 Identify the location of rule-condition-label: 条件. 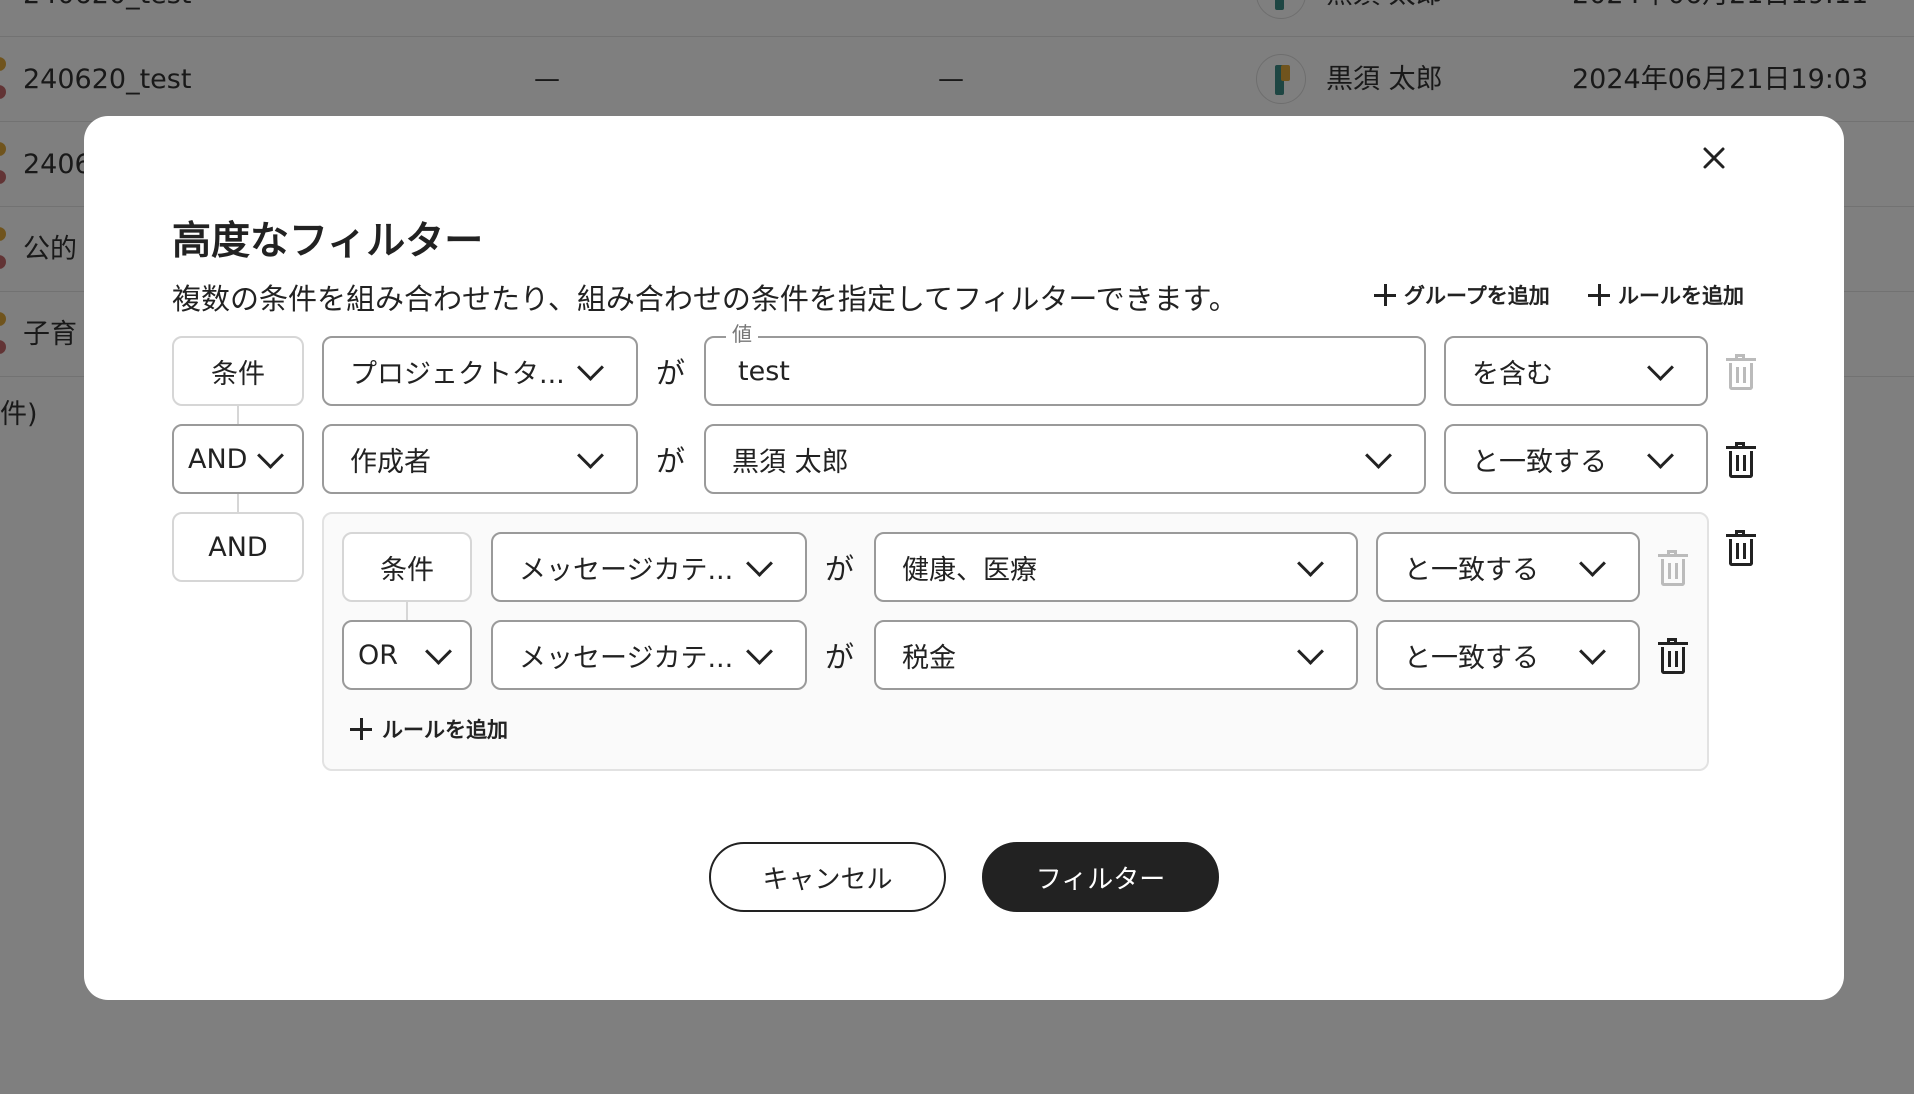
(238, 371).